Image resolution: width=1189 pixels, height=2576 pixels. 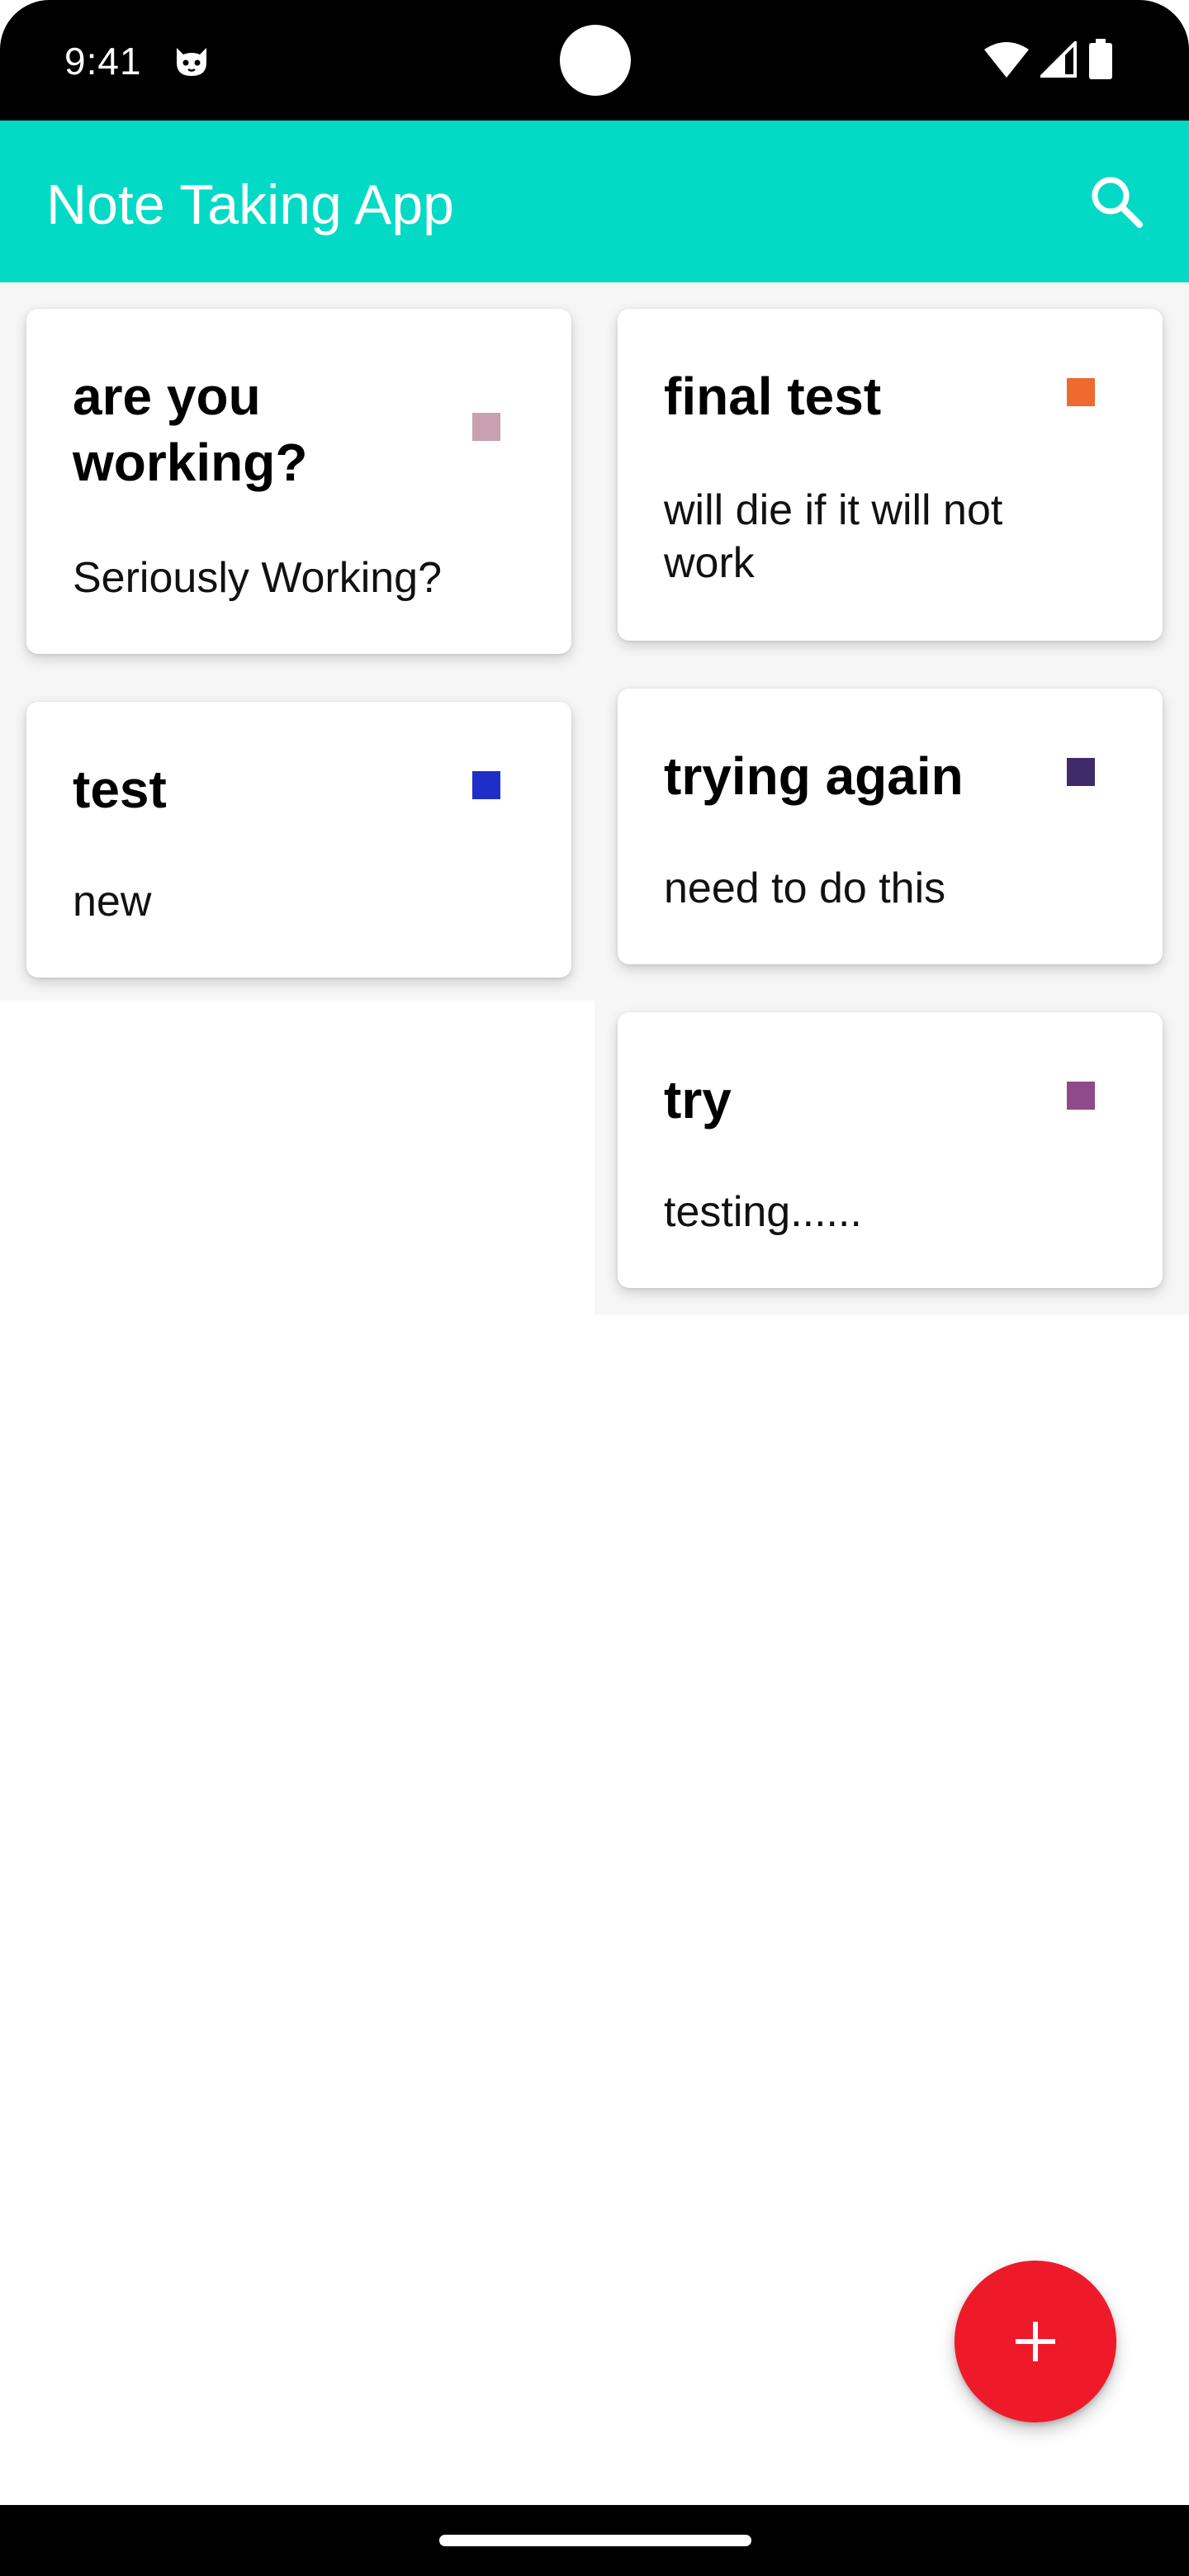 What do you see at coordinates (773, 396) in the screenshot?
I see `note-title: final test` at bounding box center [773, 396].